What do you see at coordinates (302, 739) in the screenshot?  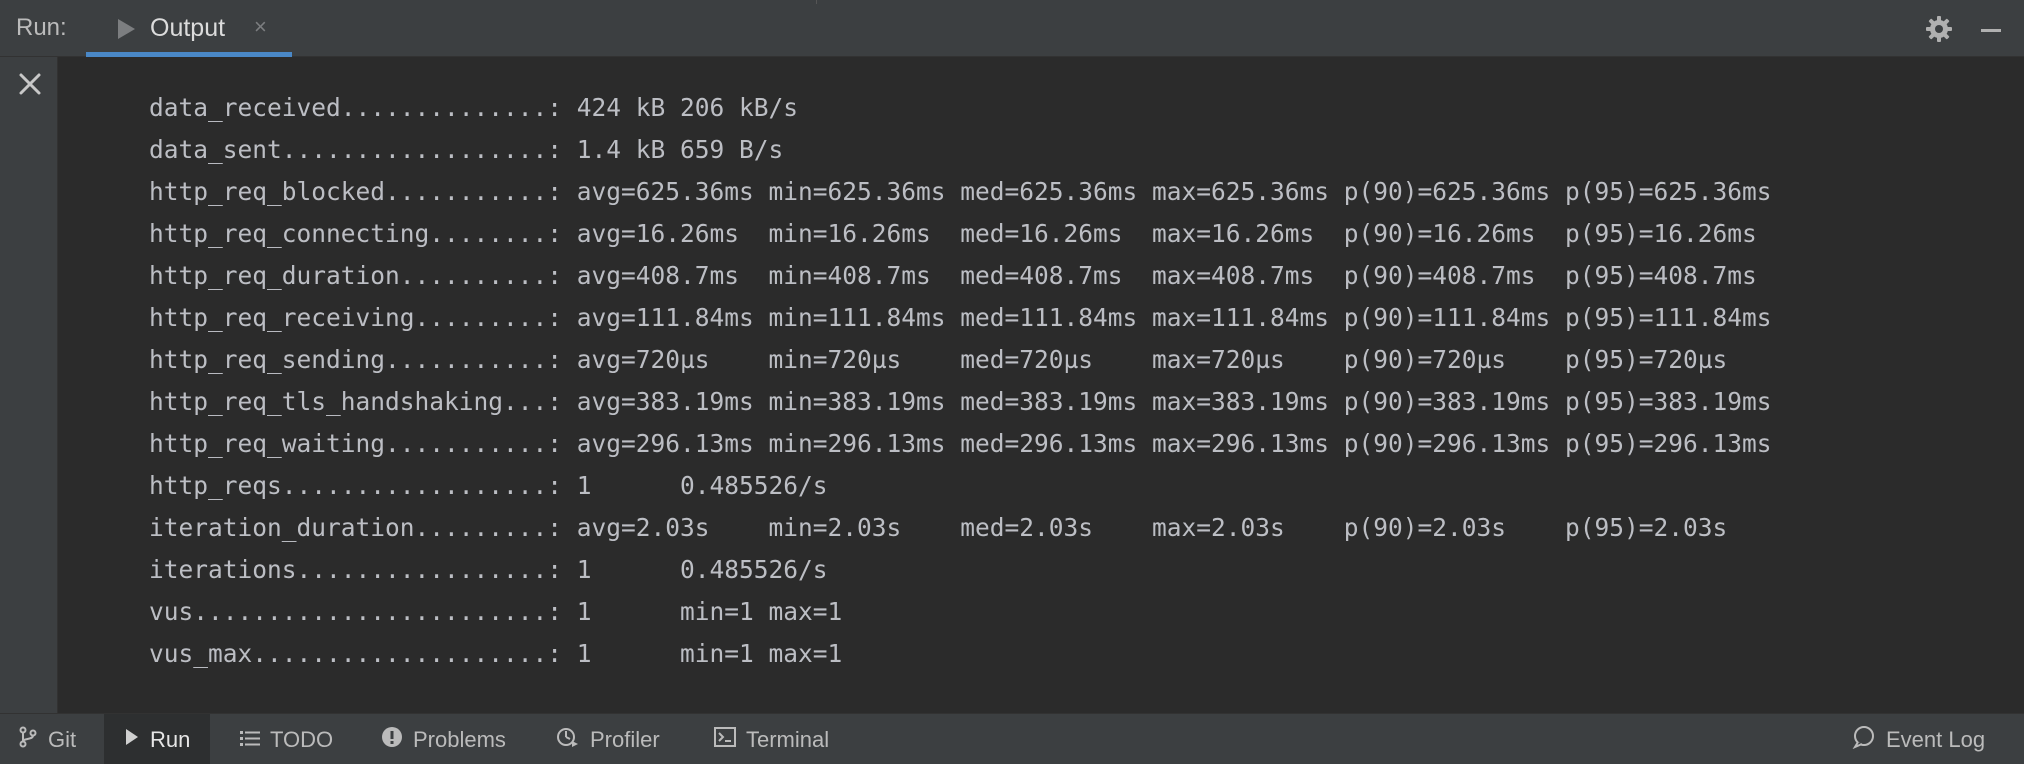 I see `toolbar-todo-label: TODO` at bounding box center [302, 739].